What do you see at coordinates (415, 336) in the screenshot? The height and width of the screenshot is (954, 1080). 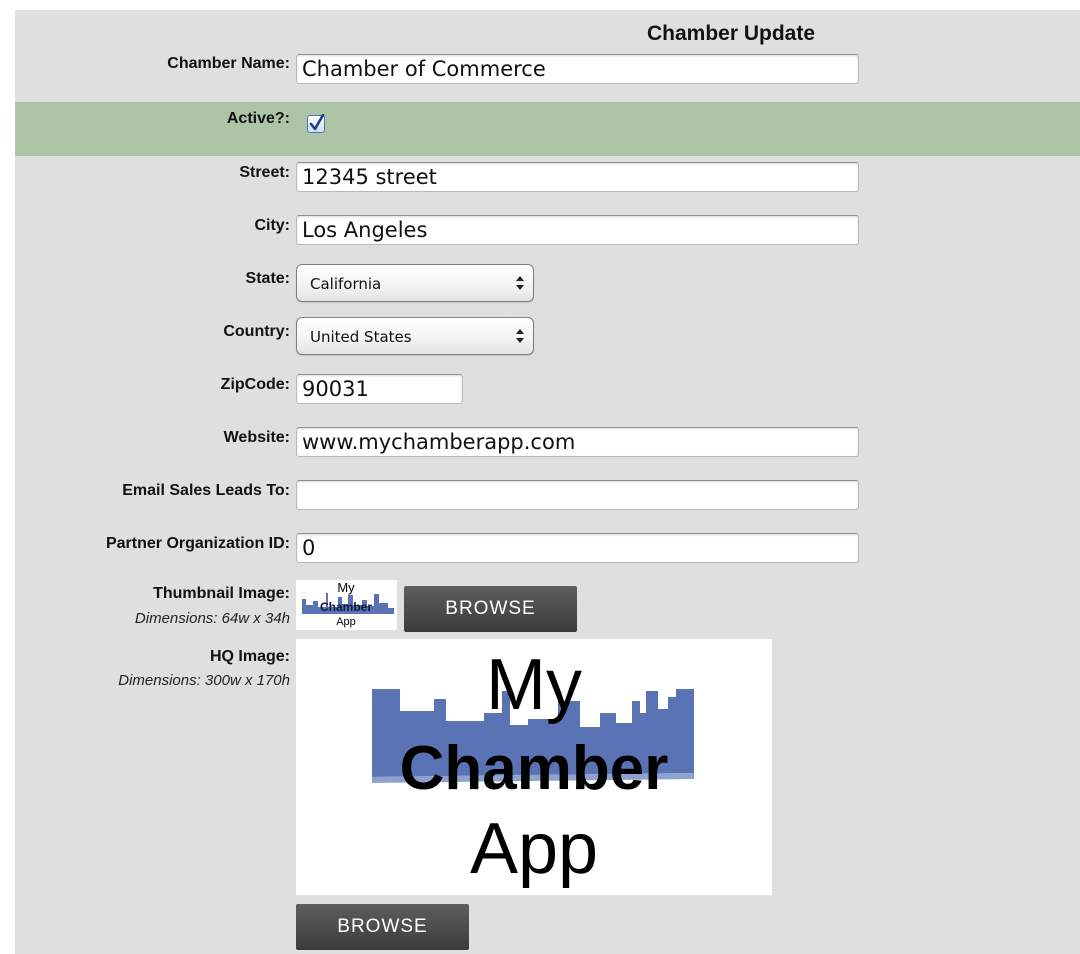 I see `country-select: United States` at bounding box center [415, 336].